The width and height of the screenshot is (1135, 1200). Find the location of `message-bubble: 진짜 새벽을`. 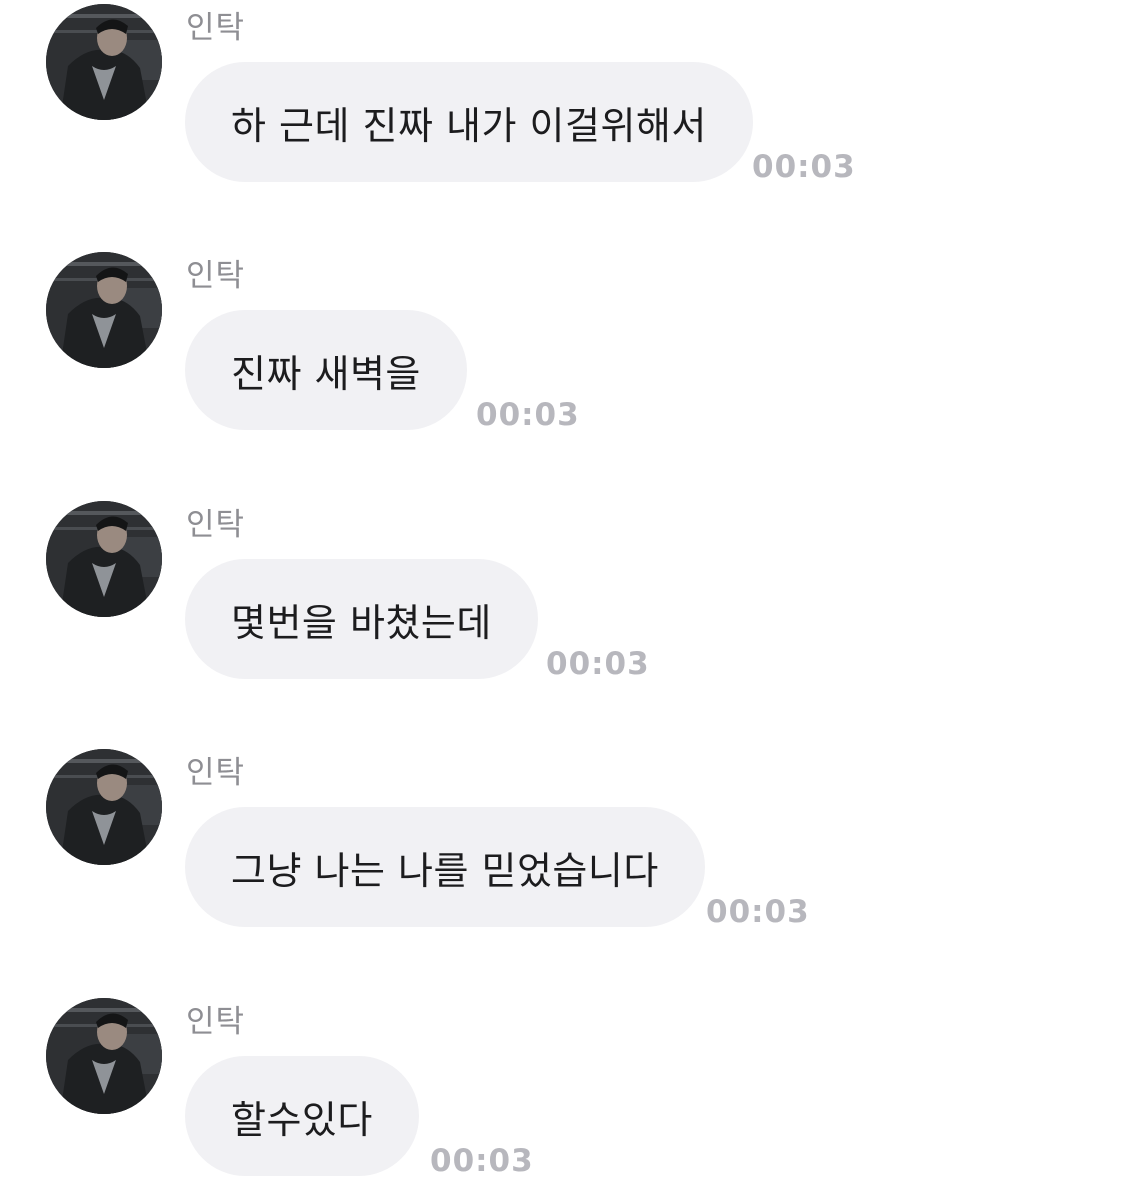

message-bubble: 진짜 새벽을 is located at coordinates (326, 370).